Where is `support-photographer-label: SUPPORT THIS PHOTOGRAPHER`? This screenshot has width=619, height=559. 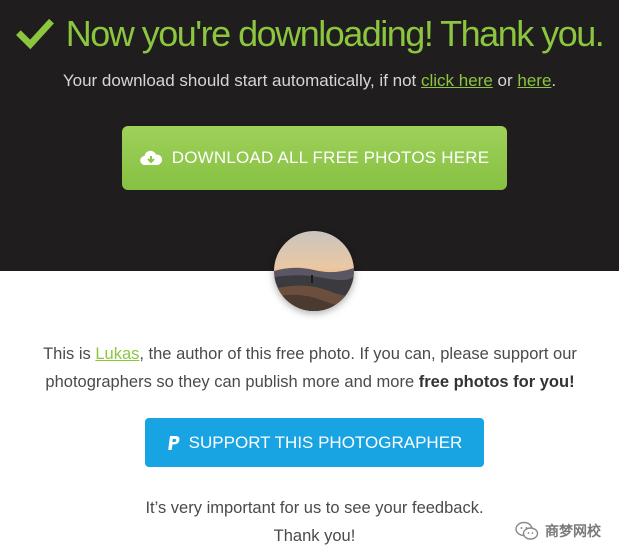 support-photographer-label: SUPPORT THIS PHOTOGRAPHER is located at coordinates (325, 442).